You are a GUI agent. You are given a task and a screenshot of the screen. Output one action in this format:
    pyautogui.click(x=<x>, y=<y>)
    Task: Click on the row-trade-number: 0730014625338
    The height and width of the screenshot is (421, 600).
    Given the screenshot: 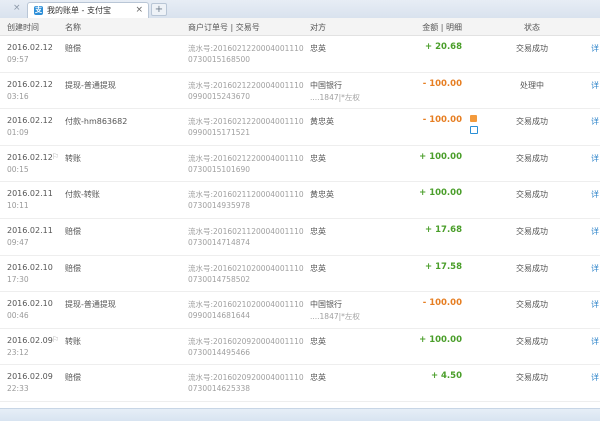 What is the action you would take?
    pyautogui.click(x=219, y=389)
    